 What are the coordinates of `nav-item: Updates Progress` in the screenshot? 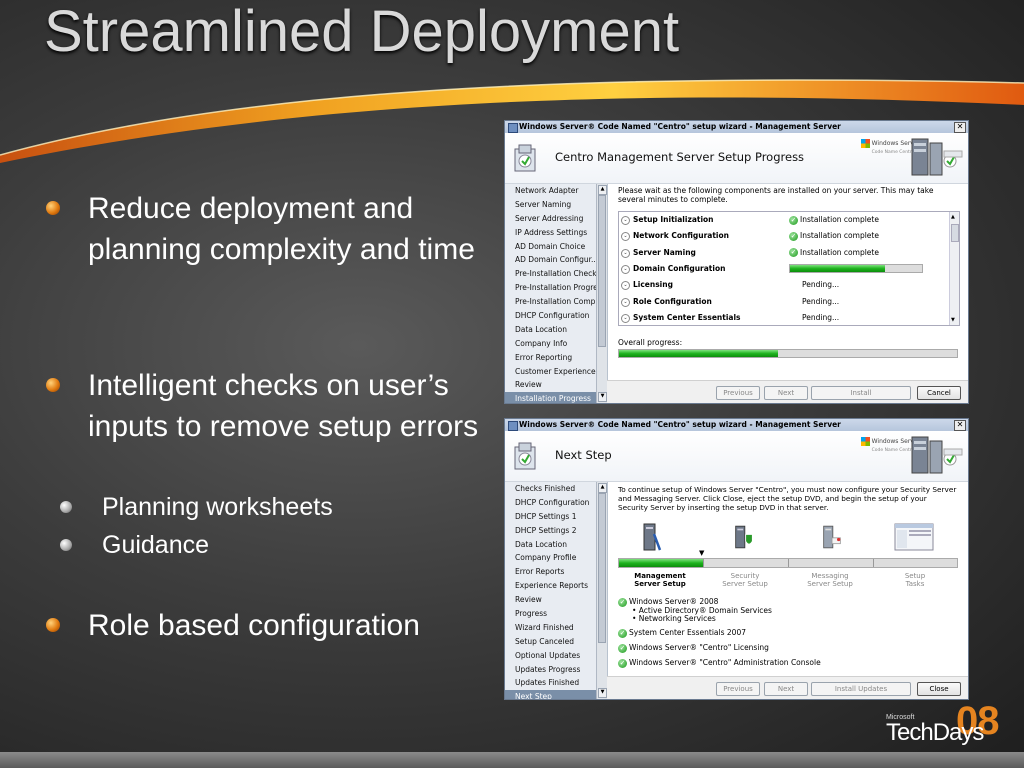 It's located at (556, 670).